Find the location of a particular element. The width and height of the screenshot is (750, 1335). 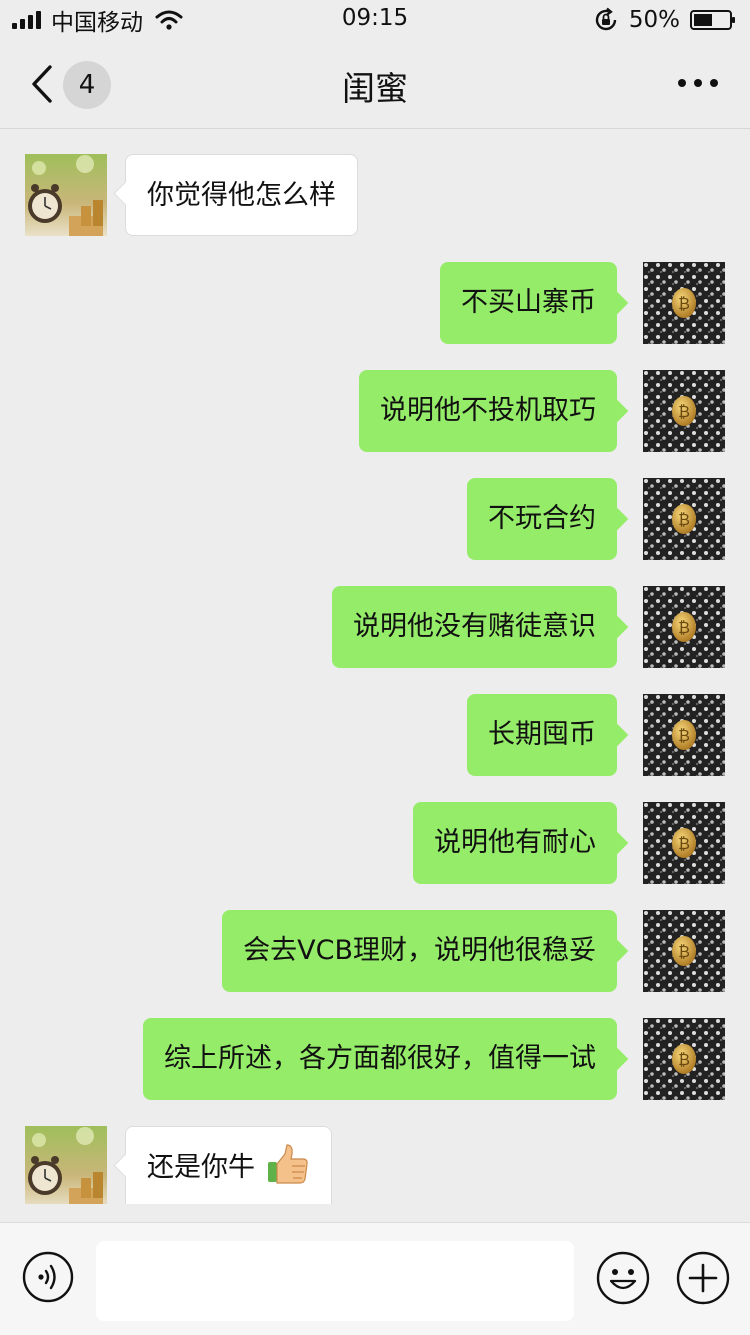

chat-title: 闺蜜 is located at coordinates (375, 88).